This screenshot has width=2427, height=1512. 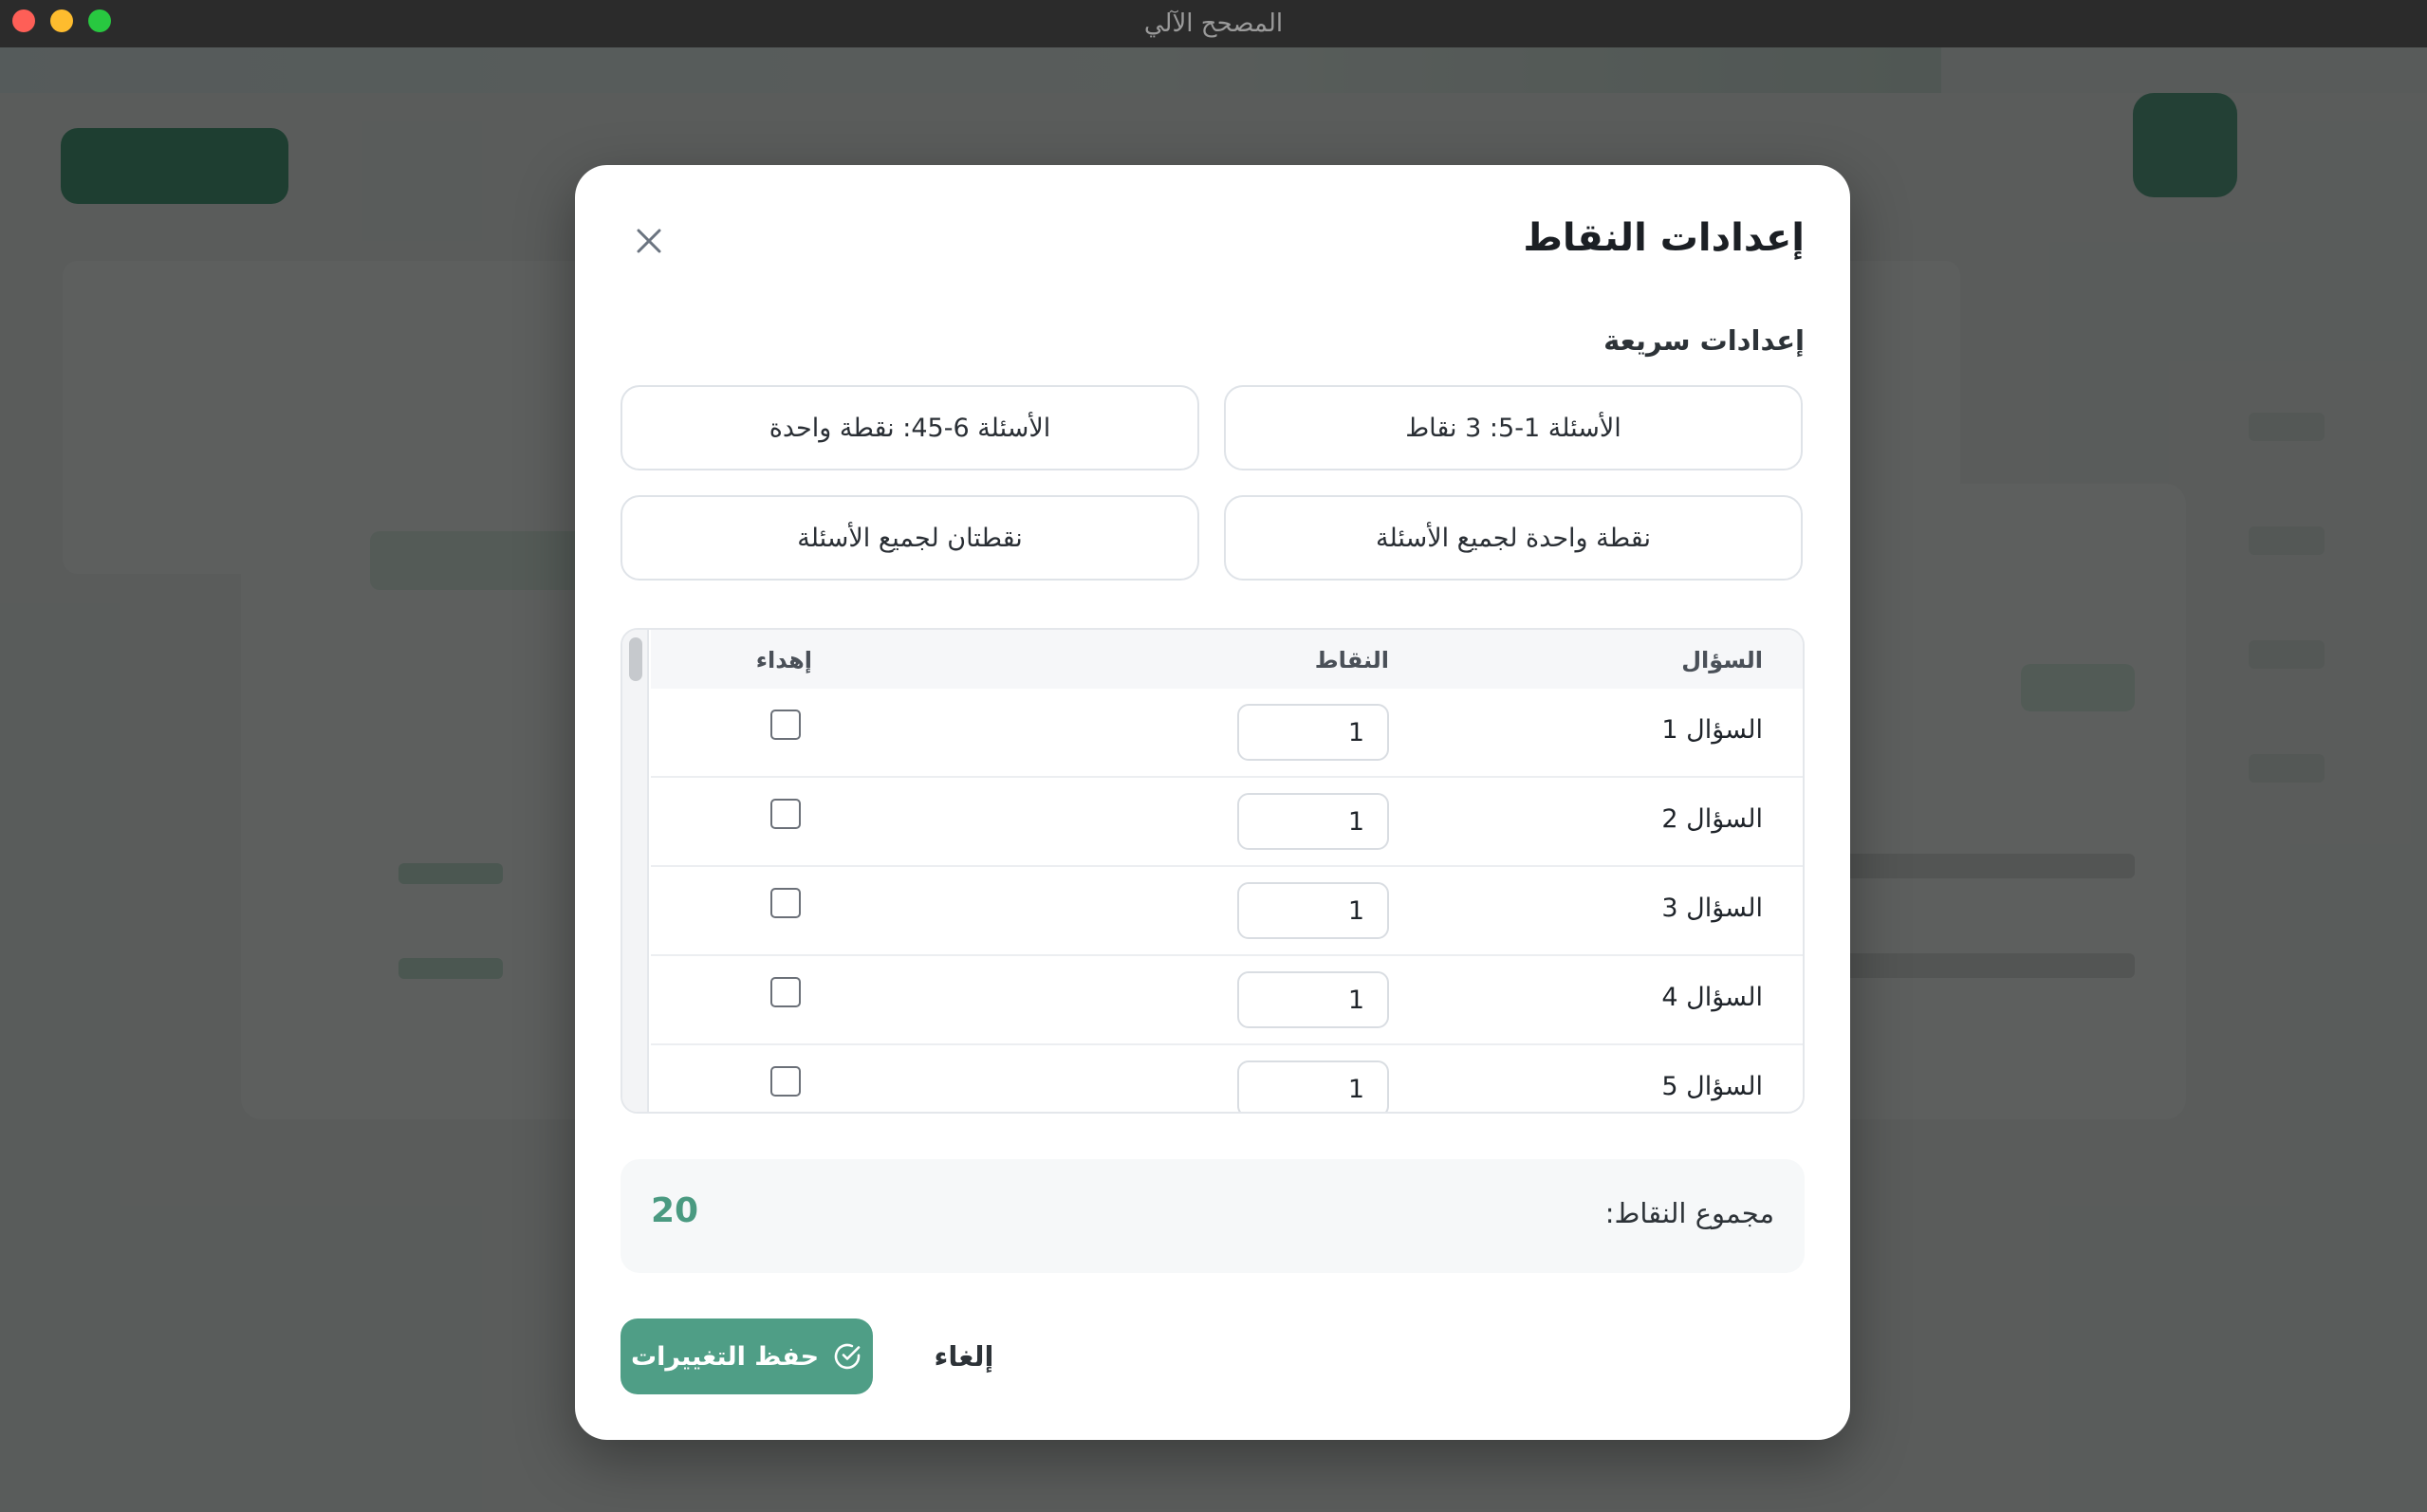 I want to click on check-circle-icon, so click(x=847, y=1356).